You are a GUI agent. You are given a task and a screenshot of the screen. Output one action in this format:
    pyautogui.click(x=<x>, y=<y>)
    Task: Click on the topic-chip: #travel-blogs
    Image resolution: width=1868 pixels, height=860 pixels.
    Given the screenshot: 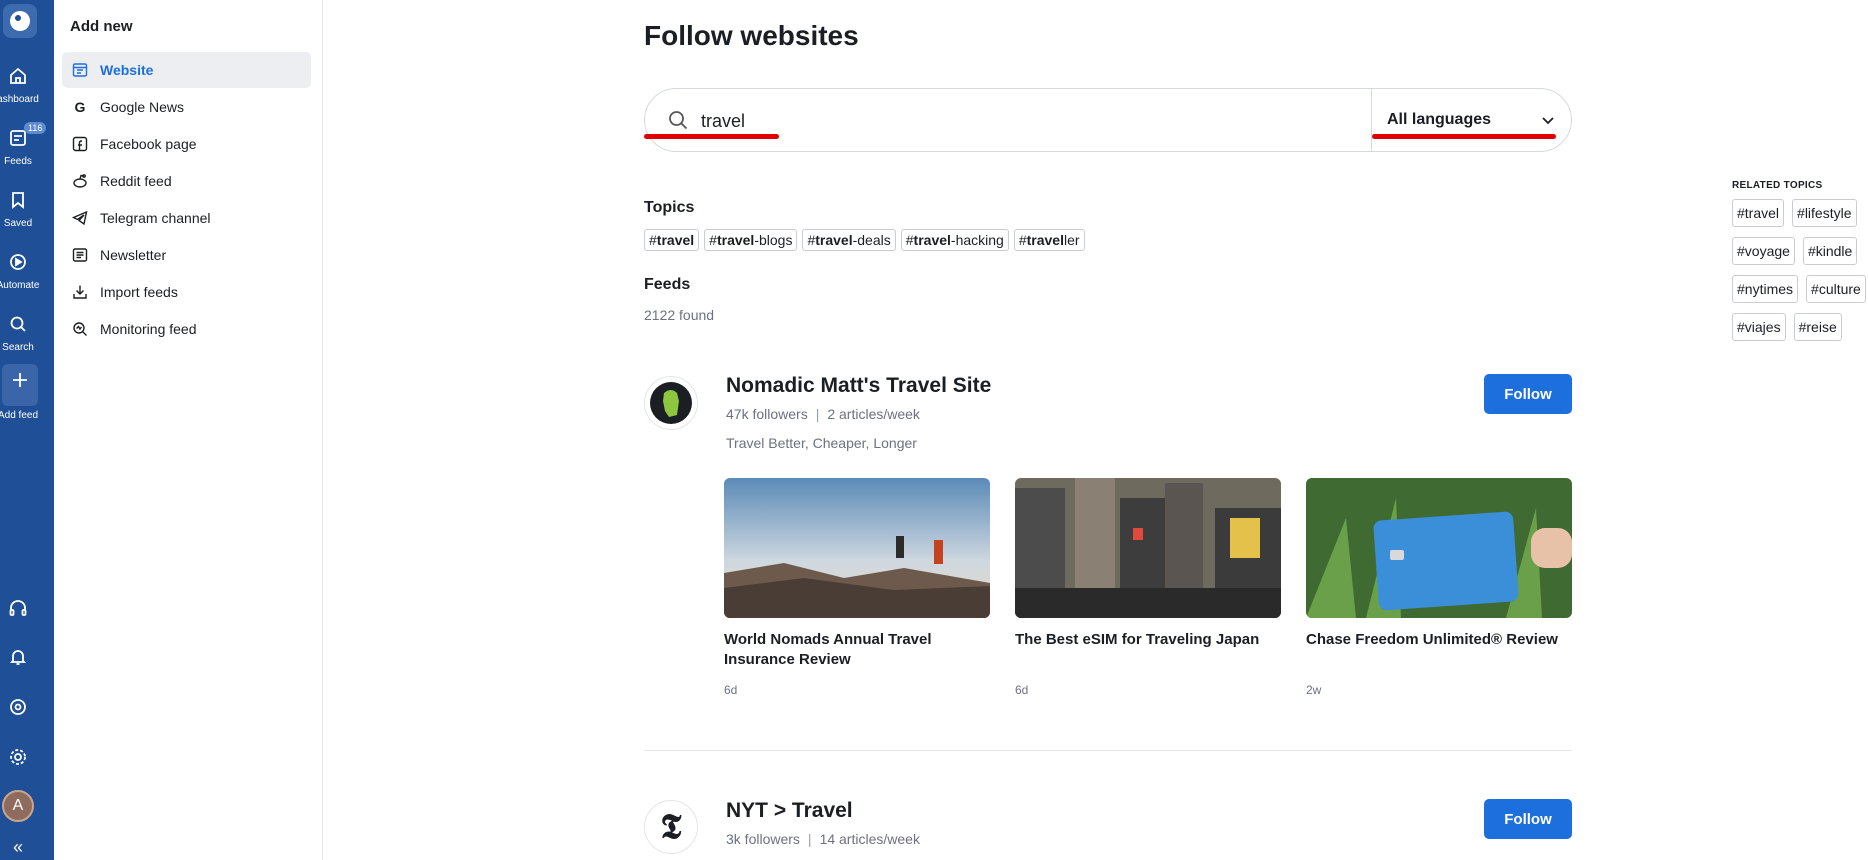 What is the action you would take?
    pyautogui.click(x=751, y=240)
    